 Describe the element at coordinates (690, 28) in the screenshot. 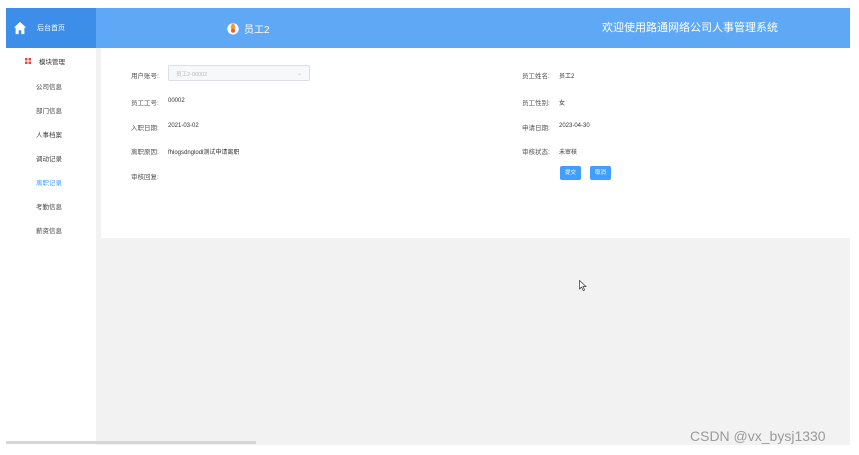

I see `system-title: 欢迎使用路通网络公司人事管理系统` at that location.